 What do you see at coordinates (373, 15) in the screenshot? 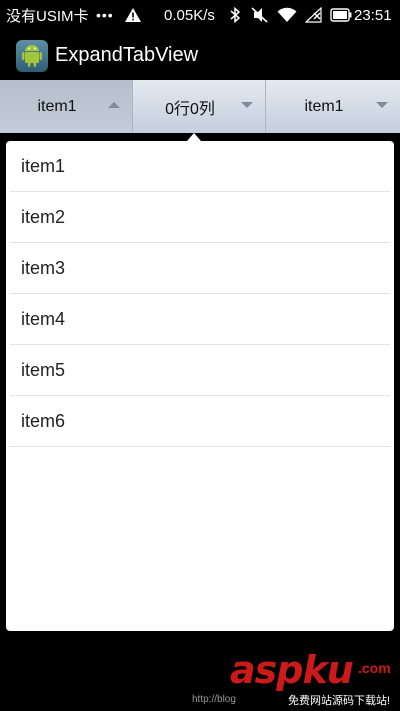
I see `clock: 23:51` at bounding box center [373, 15].